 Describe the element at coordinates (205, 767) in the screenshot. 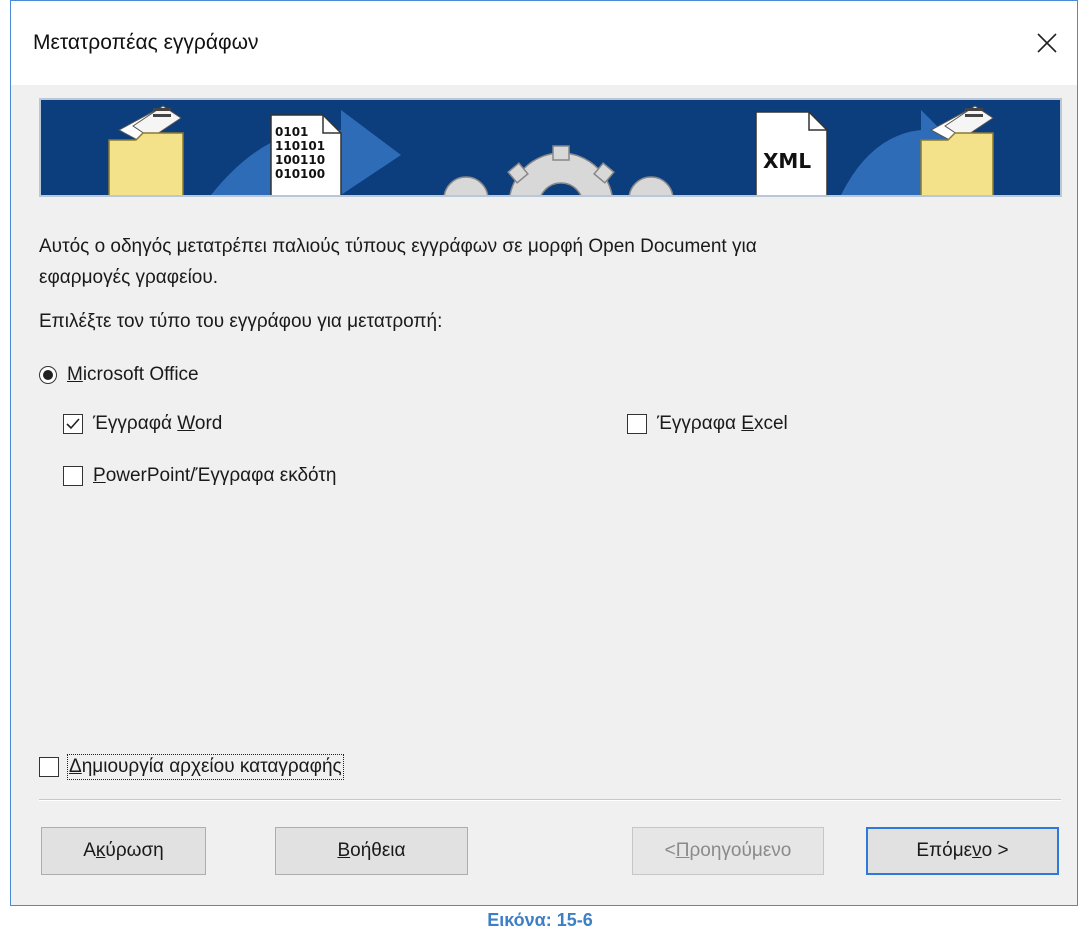

I see `create-log-file-label: Δημιουργία αρχείου καταγραφής` at that location.